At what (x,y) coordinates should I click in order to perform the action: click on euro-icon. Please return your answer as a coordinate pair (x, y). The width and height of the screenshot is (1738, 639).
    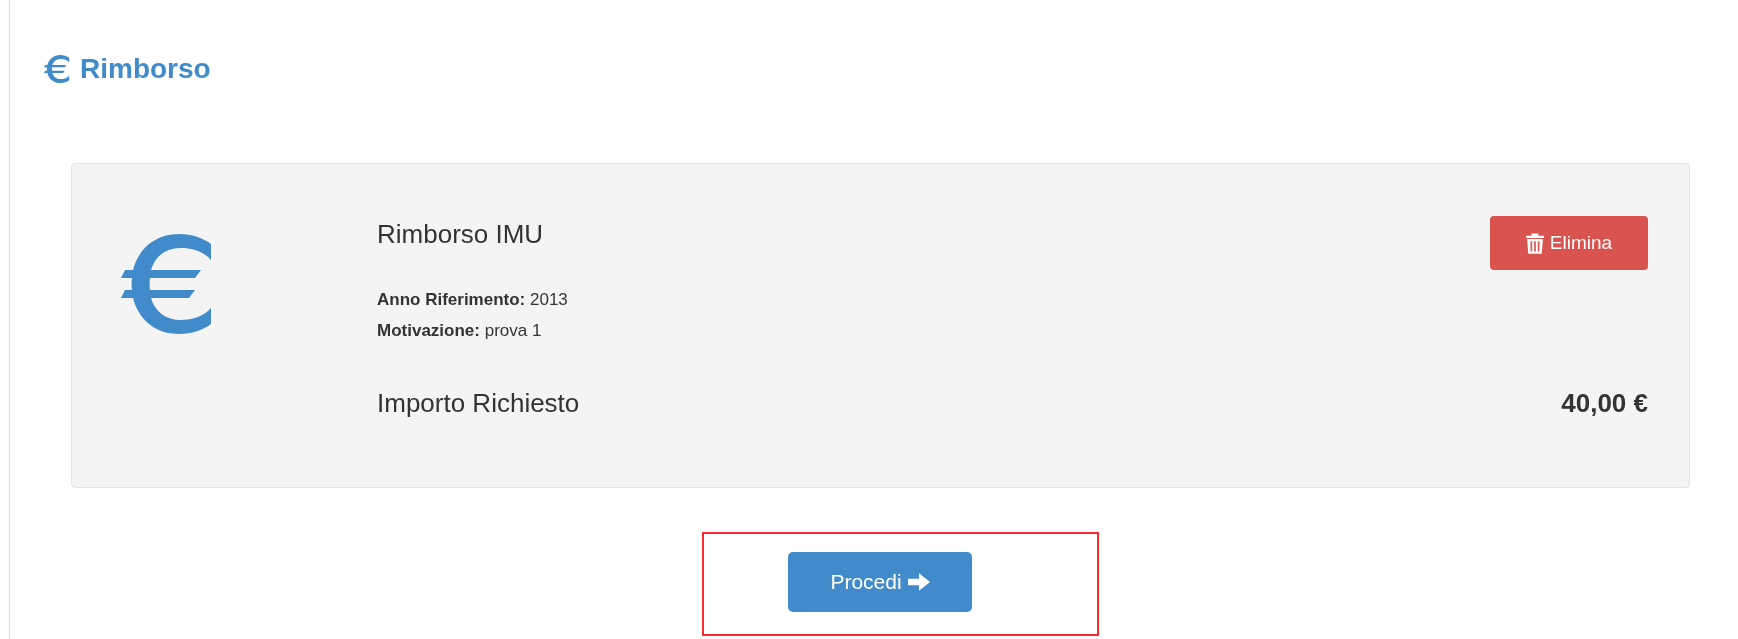
    Looking at the image, I should click on (58, 69).